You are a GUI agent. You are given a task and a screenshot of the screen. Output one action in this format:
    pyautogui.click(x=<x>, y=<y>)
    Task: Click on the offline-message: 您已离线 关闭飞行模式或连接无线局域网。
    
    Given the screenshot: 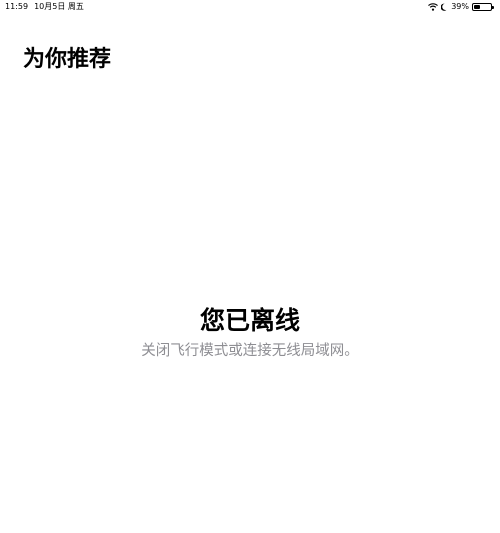 What is the action you would take?
    pyautogui.click(x=250, y=332)
    